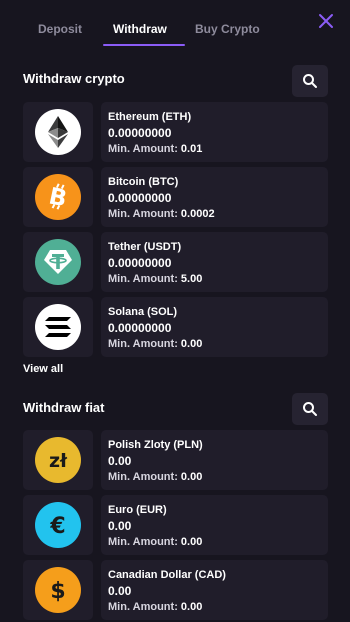  I want to click on fiat-row-eur: € Euro (EUR) 0.00 Min. Amount: 0.00, so click(175, 525).